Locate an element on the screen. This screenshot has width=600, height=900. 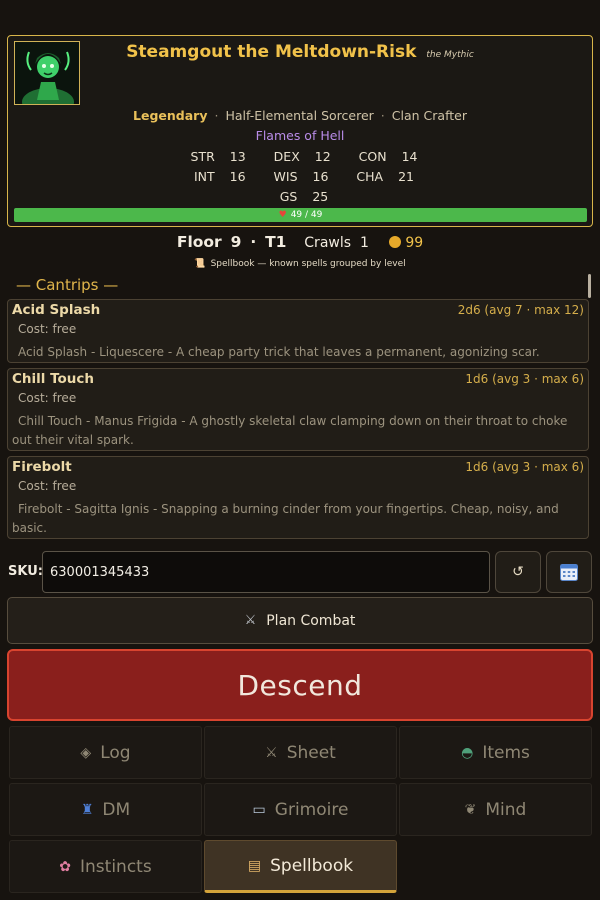
brain-icon: ✿ is located at coordinates (65, 866).